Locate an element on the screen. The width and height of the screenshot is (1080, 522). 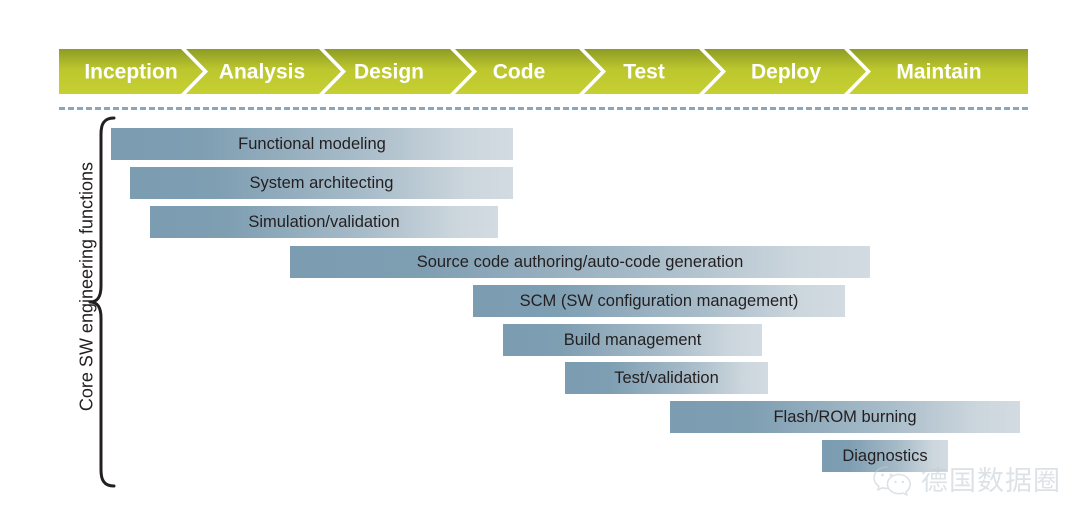
bar-build-management: Build management is located at coordinates (632, 340).